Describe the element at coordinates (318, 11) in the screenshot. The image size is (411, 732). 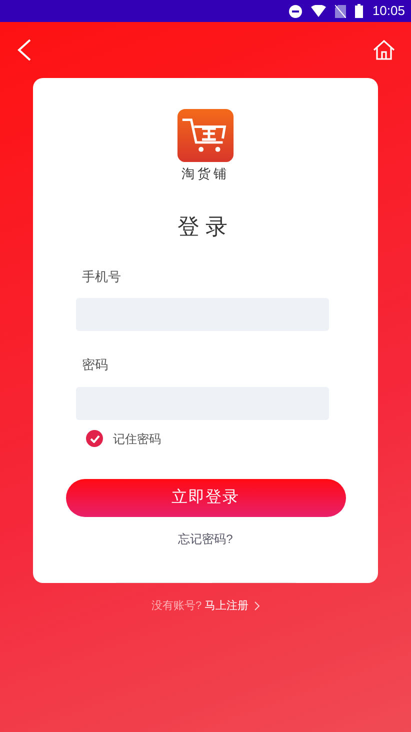
I see `wifi-icon` at that location.